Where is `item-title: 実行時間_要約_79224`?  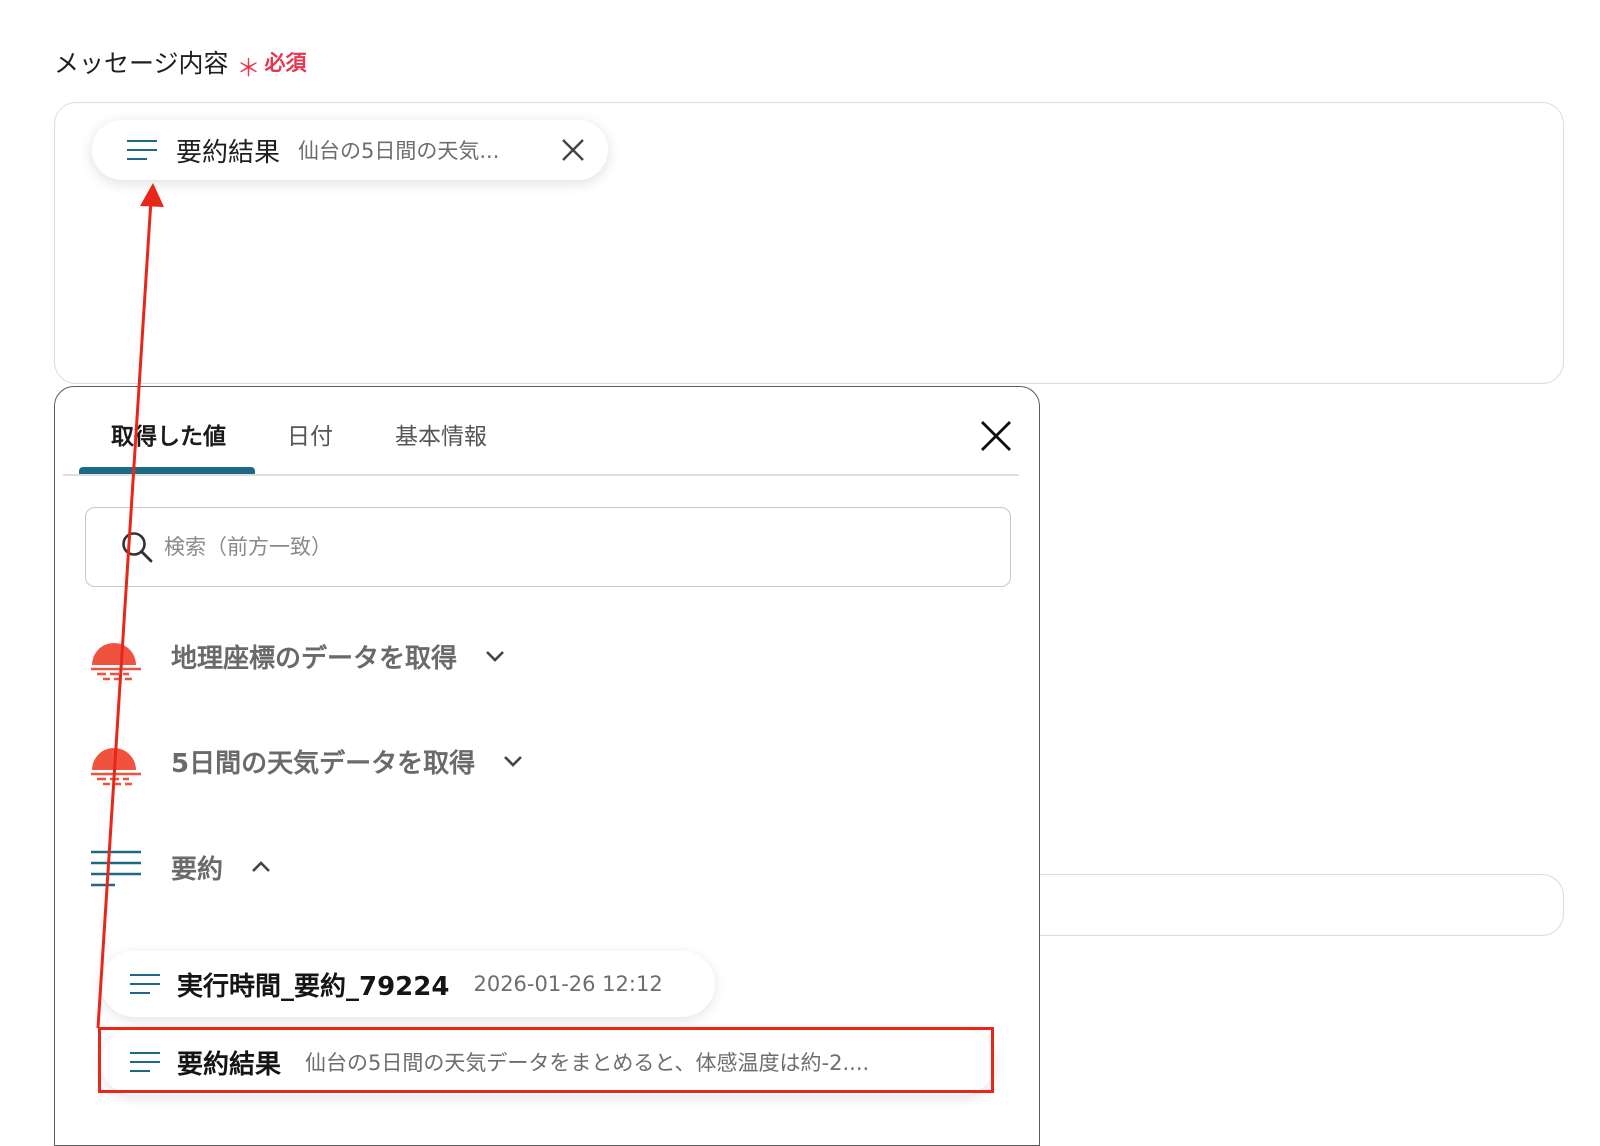 item-title: 実行時間_要約_79224 is located at coordinates (313, 986).